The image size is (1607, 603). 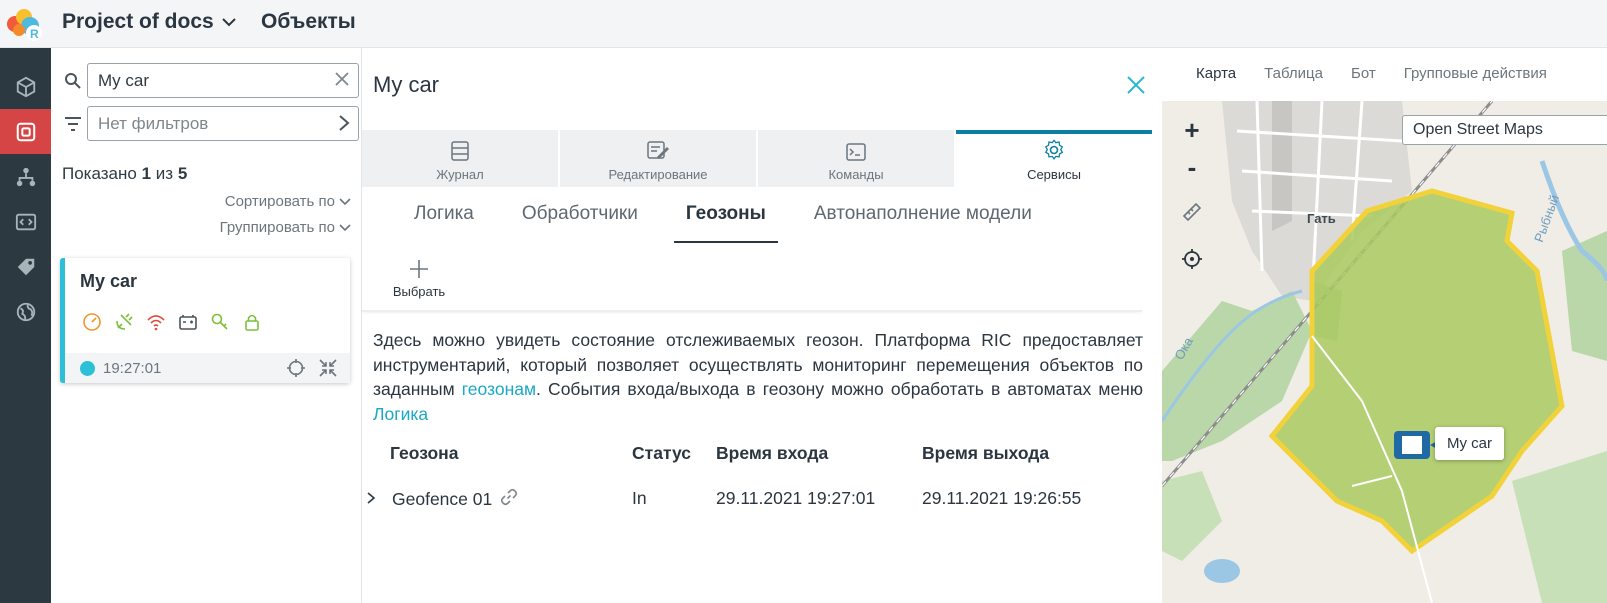 I want to click on details-title: My car, so click(x=406, y=84).